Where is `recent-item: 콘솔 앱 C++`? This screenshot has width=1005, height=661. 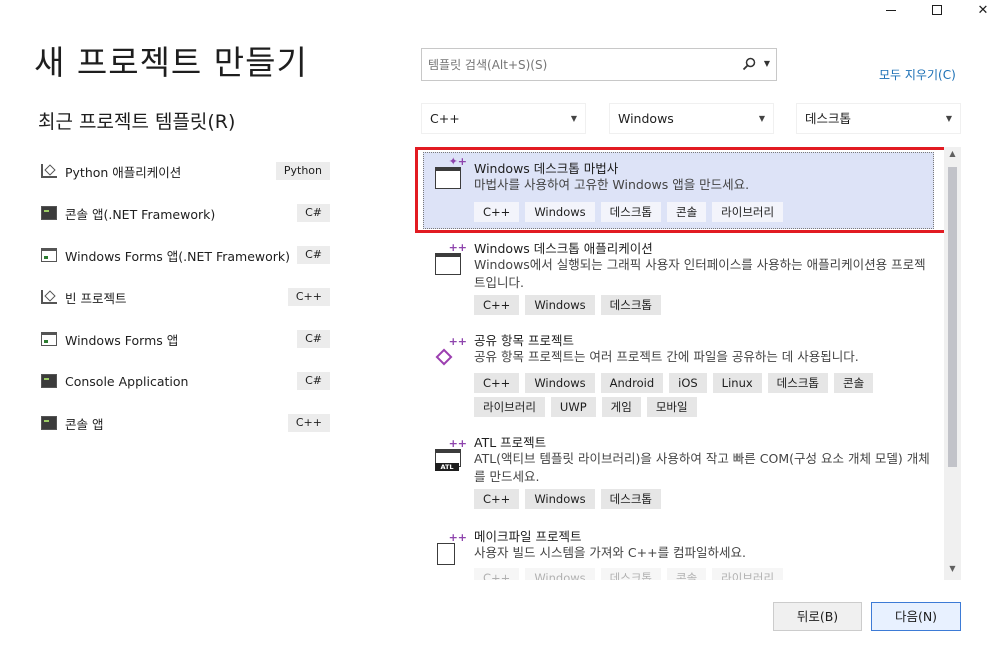
recent-item: 콘솔 앱 C++ is located at coordinates (188, 423).